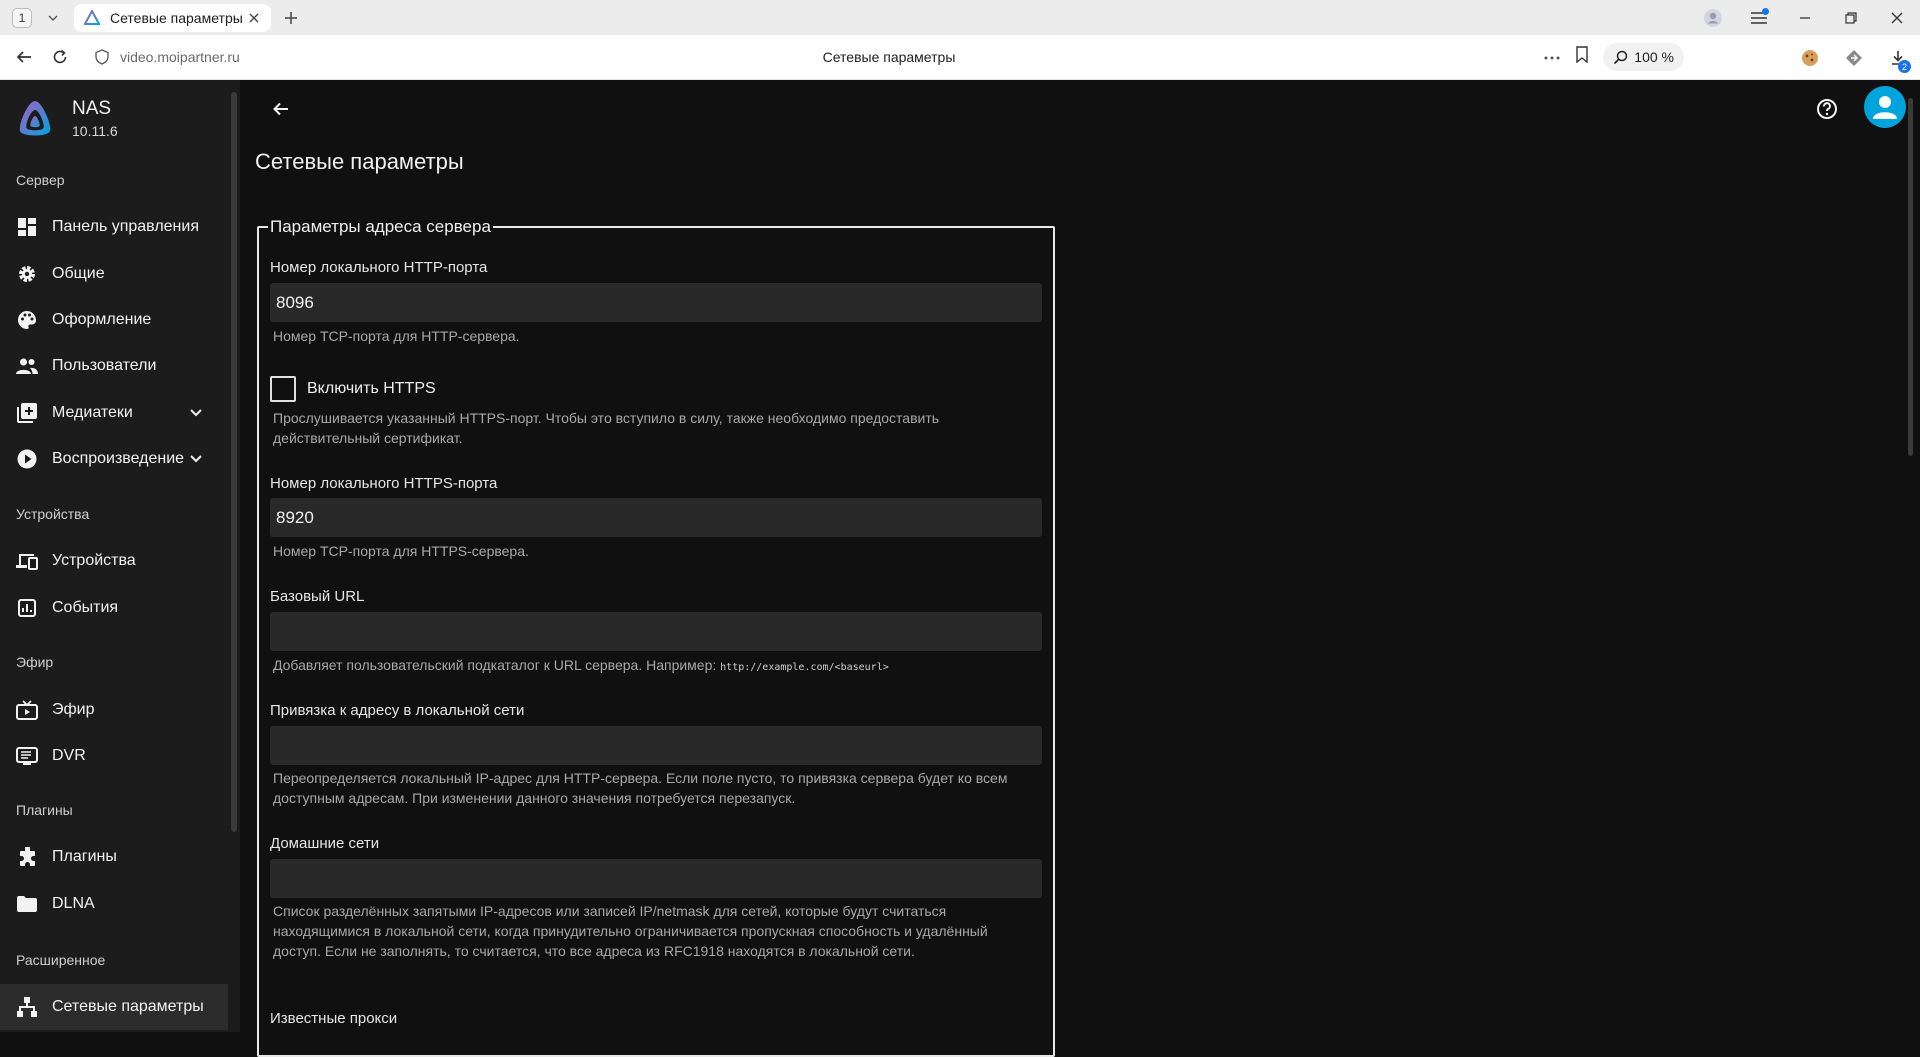 Image resolution: width=1920 pixels, height=1057 pixels. Describe the element at coordinates (114, 320) in the screenshot. I see `sidebar-item-branding: Оформление` at that location.